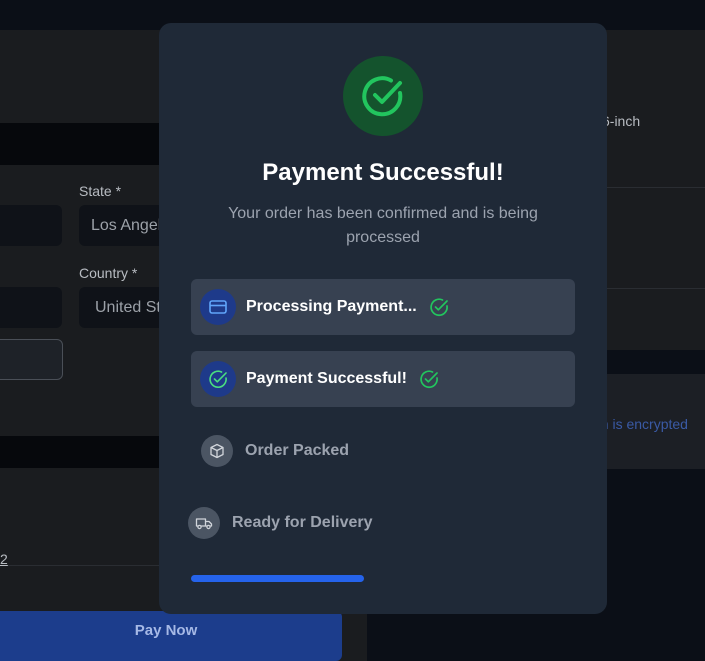 This screenshot has width=705, height=661. Describe the element at coordinates (31, 307) in the screenshot. I see `zip-field` at that location.